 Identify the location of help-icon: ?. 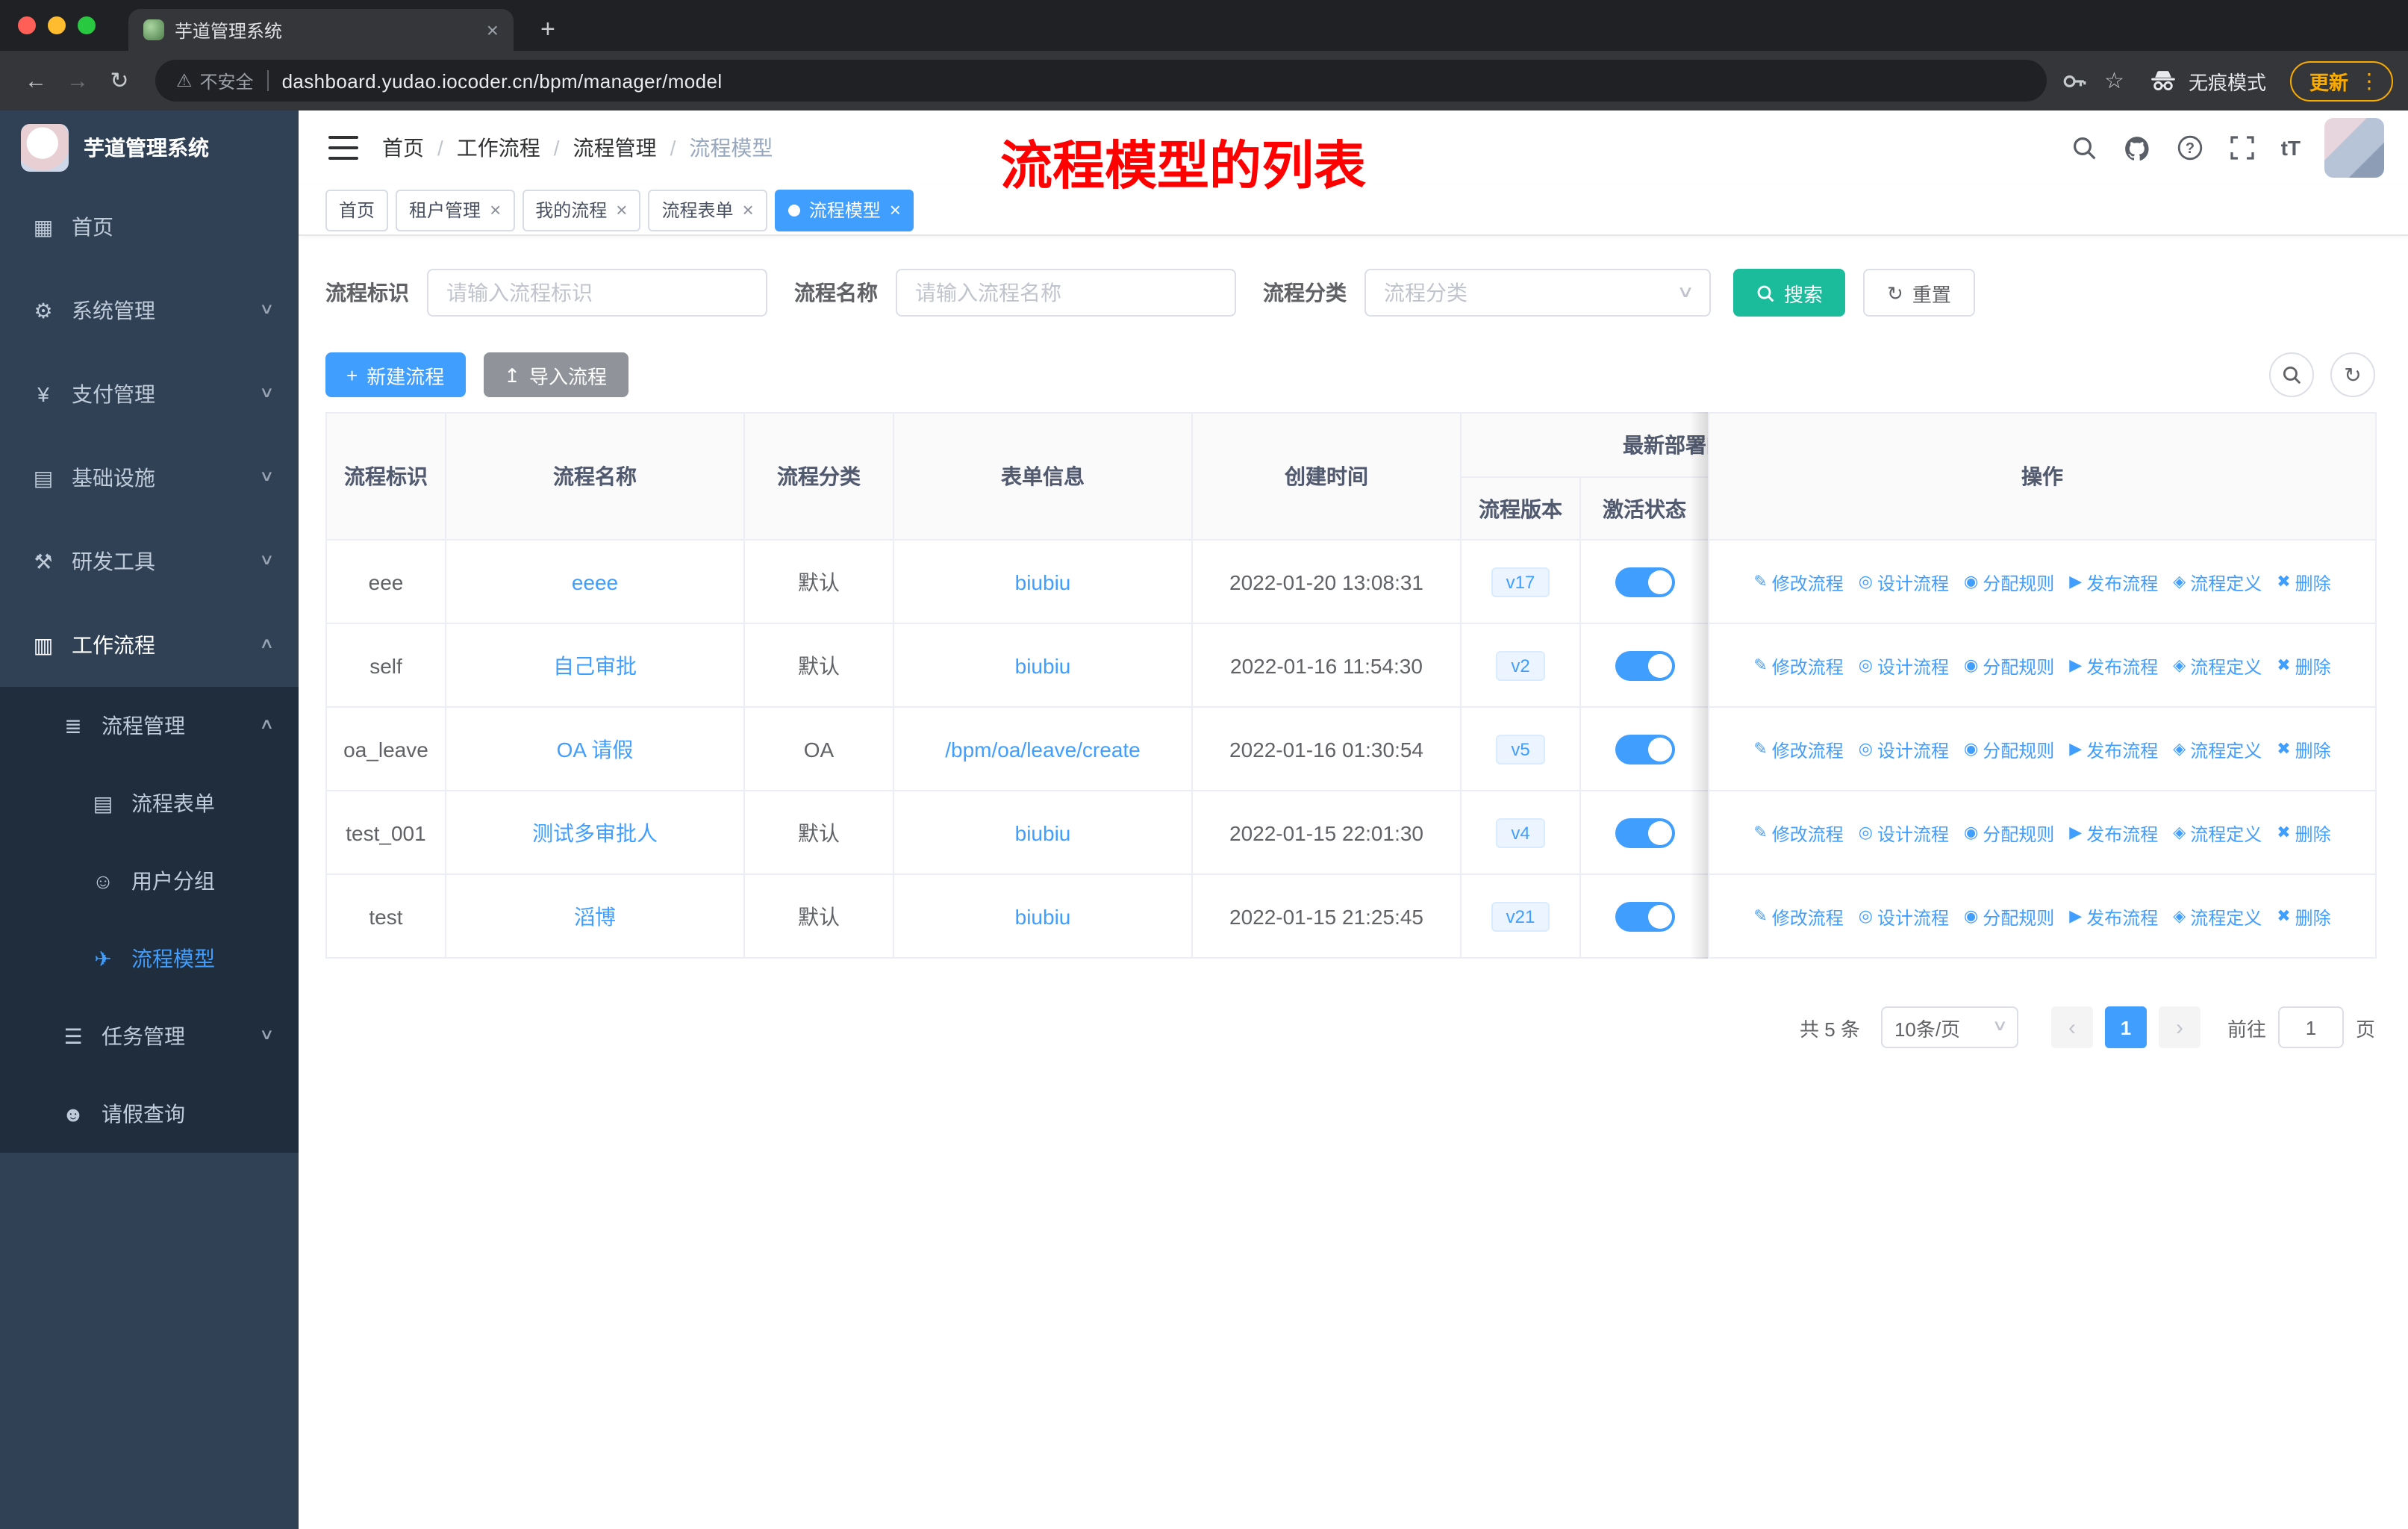
(2190, 147).